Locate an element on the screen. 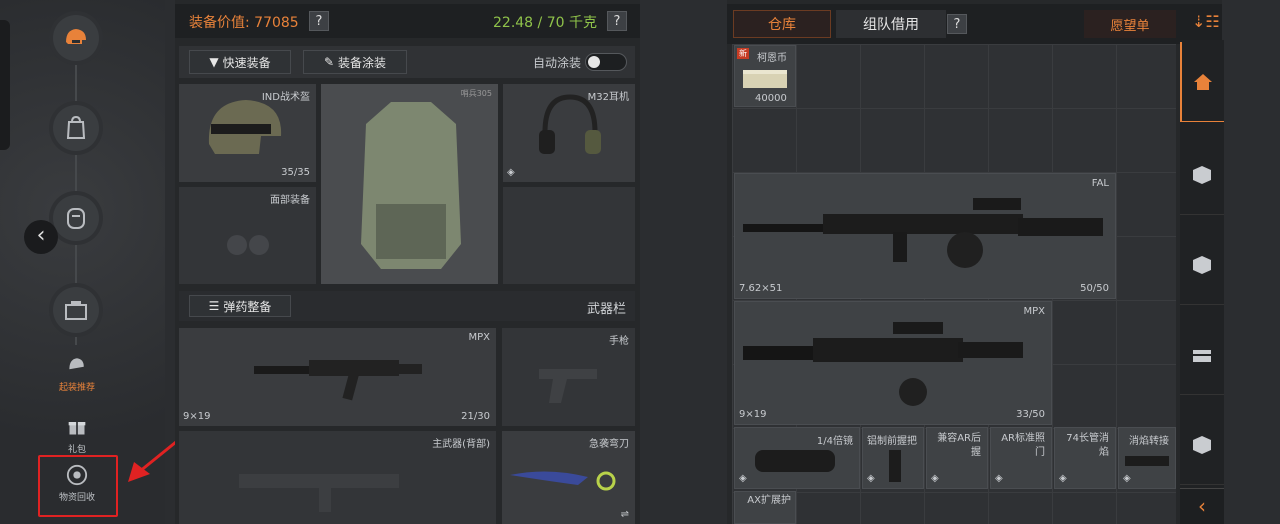 The width and height of the screenshot is (1280, 524). backpack-icon is located at coordinates (76, 127).